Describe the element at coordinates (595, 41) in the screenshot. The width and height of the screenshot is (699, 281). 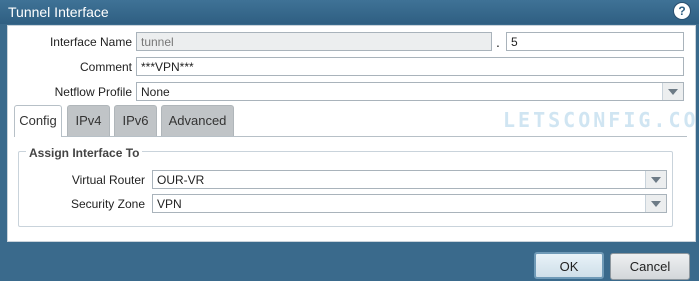
I see `interface-suffix-input` at that location.